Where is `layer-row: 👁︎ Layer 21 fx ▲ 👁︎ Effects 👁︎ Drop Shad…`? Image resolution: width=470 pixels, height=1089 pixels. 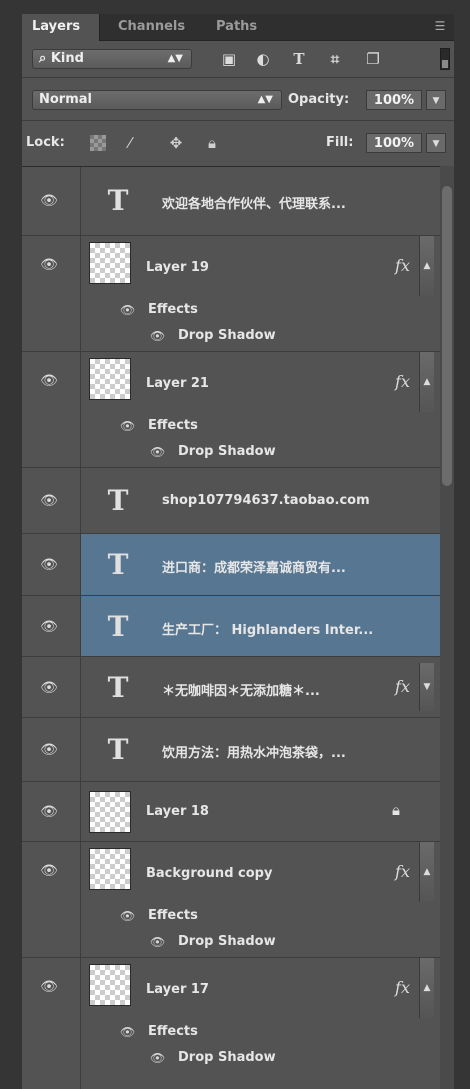
layer-row: 👁︎ Layer 21 fx ▲ 👁︎ Effects 👁︎ Drop Shad… is located at coordinates (231, 410).